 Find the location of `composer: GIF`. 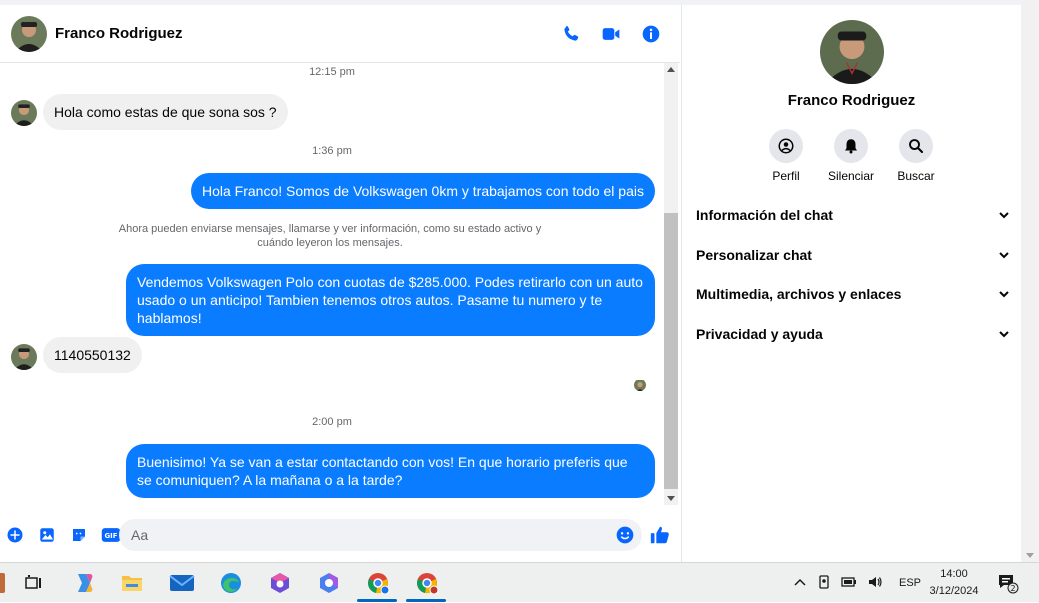

composer: GIF is located at coordinates (340, 535).